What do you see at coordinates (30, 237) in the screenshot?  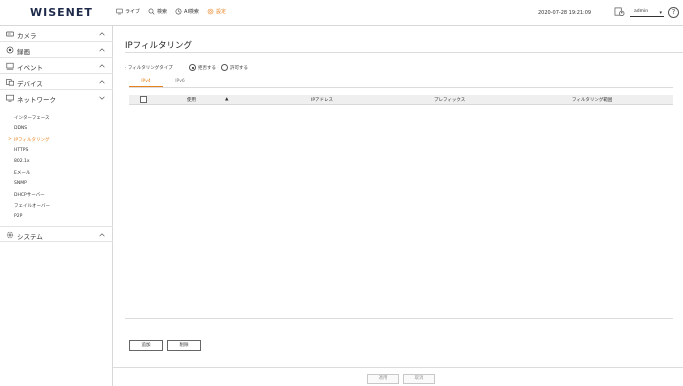 I see `sidebar-section-label: システム` at bounding box center [30, 237].